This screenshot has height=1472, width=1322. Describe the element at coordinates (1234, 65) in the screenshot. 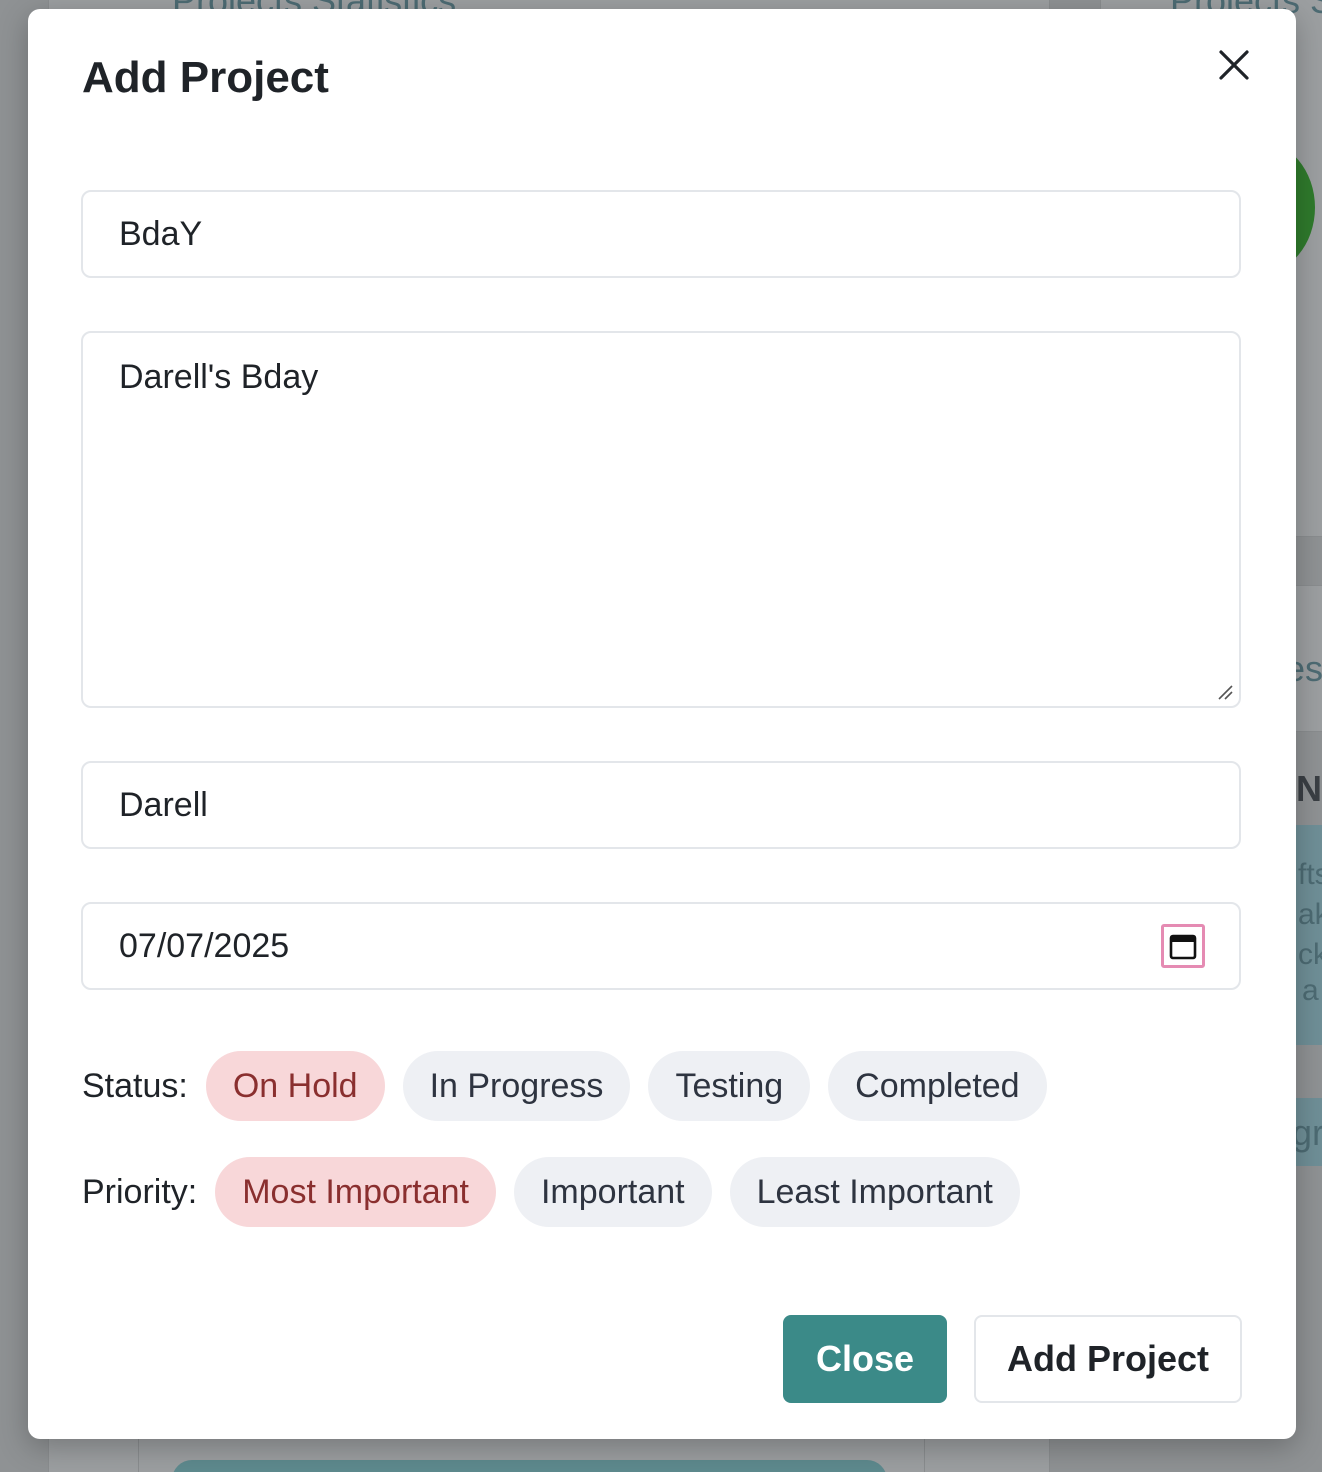

I see `close-icon` at that location.